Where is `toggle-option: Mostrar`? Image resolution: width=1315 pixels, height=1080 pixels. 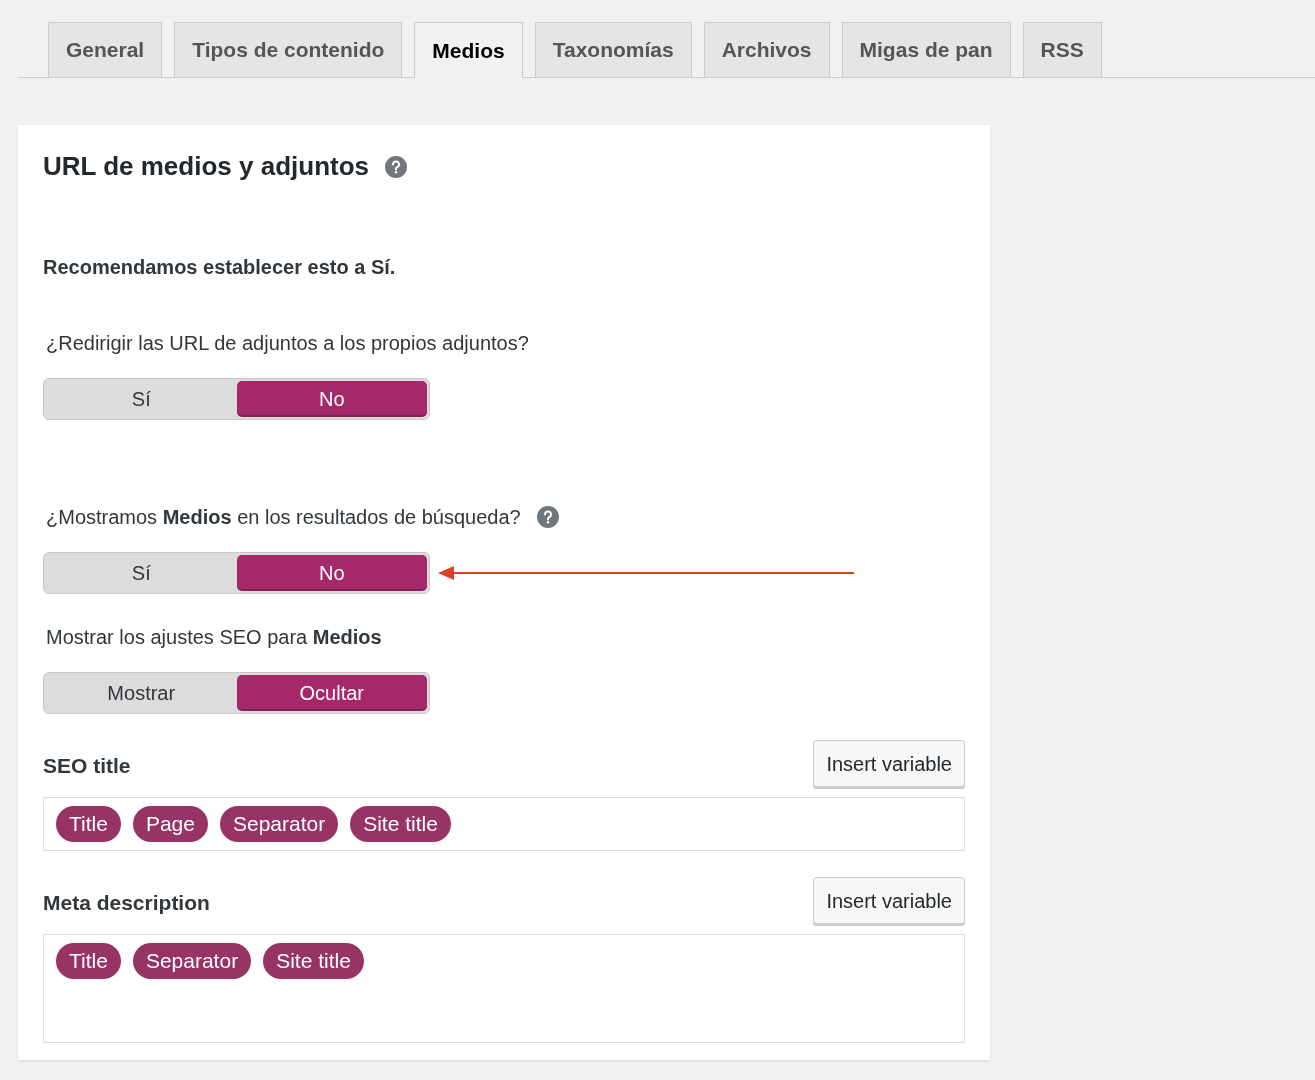 toggle-option: Mostrar is located at coordinates (141, 693).